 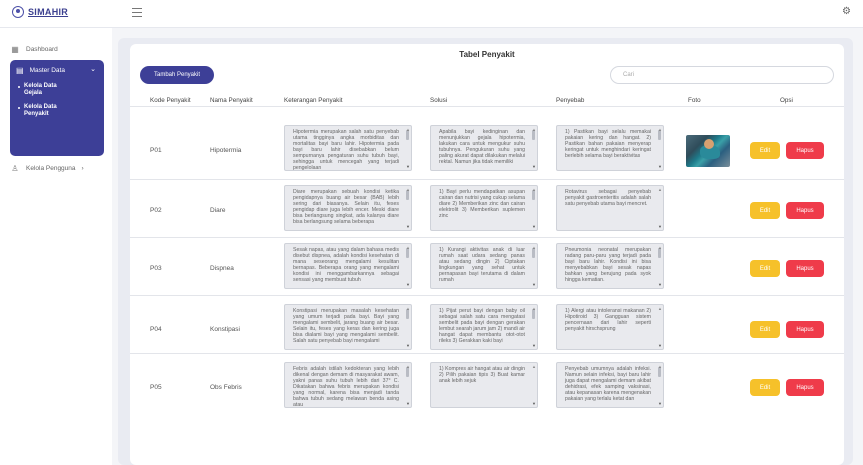 What do you see at coordinates (34, 49) in the screenshot?
I see `sidebar-item-dashboard: ▦ Dashboard` at bounding box center [34, 49].